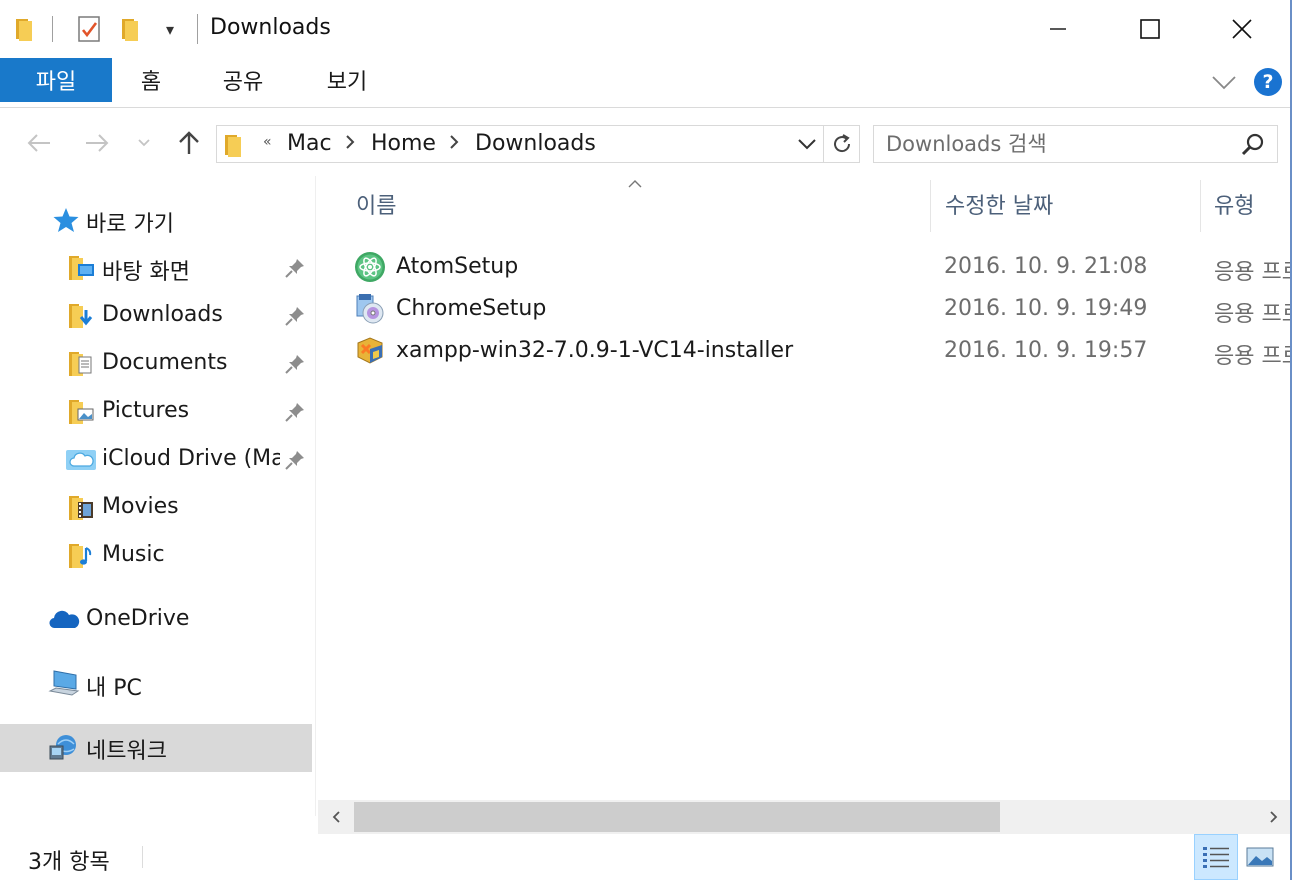  What do you see at coordinates (1054, 144) in the screenshot?
I see `search-input` at bounding box center [1054, 144].